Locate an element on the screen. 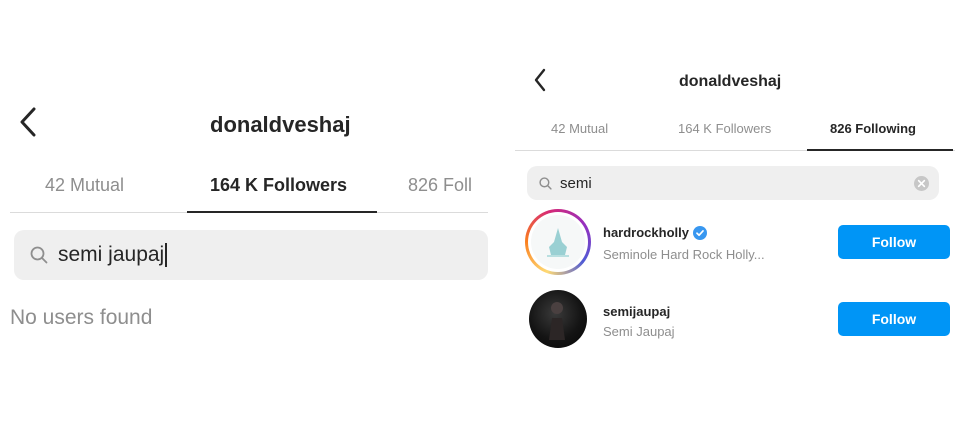 This screenshot has width=980, height=435. verified-badge-icon is located at coordinates (699, 232).